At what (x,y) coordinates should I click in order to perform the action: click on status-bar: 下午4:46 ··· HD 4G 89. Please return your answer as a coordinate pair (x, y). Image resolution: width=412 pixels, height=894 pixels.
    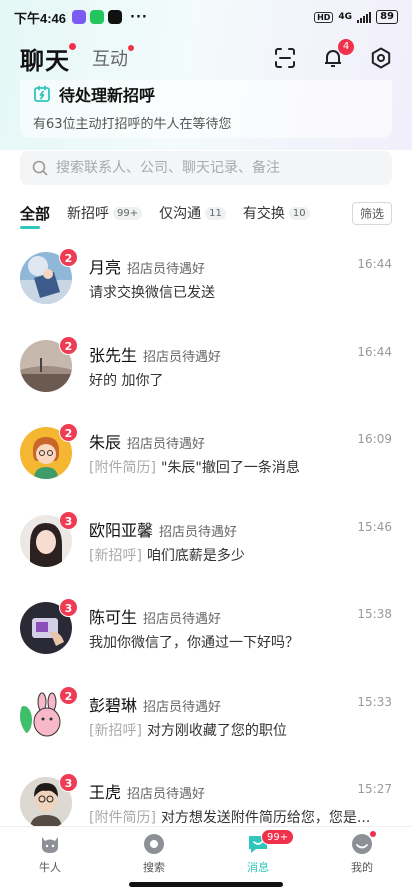
    Looking at the image, I should click on (206, 17).